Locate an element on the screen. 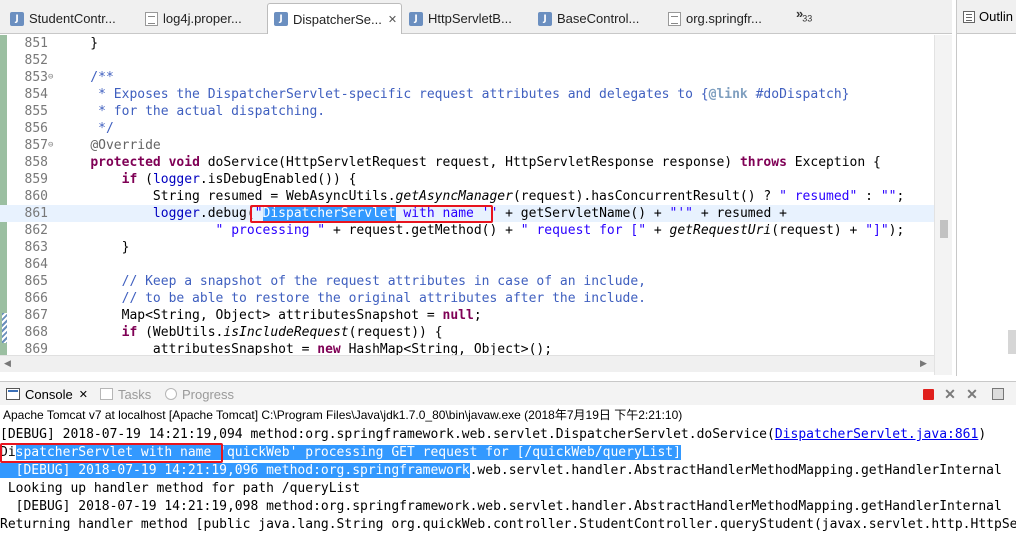 This screenshot has width=1016, height=536. code-text: * for the actual dispatching. is located at coordinates (192, 111).